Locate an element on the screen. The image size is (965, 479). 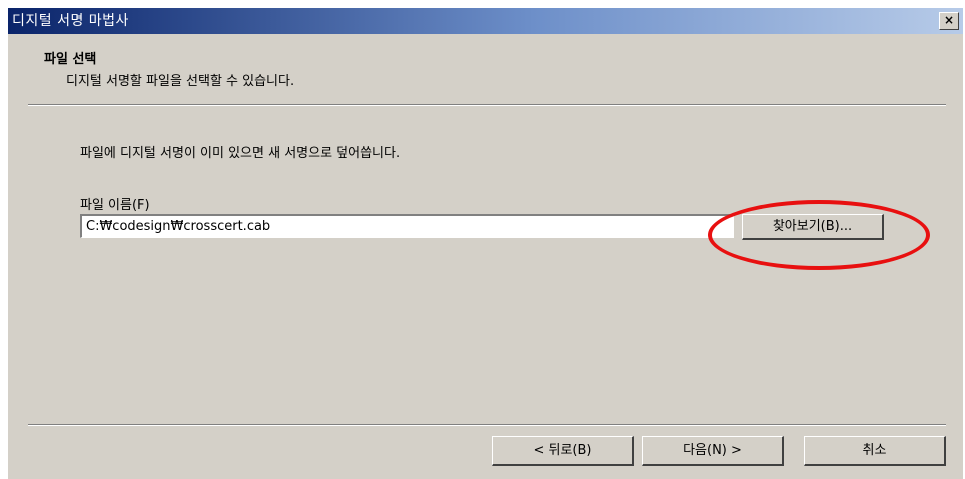
overwrite-info-text: 파일에 디지털 서명이 이미 있으면 새 서명으로 덮어씁니다. is located at coordinates (240, 153).